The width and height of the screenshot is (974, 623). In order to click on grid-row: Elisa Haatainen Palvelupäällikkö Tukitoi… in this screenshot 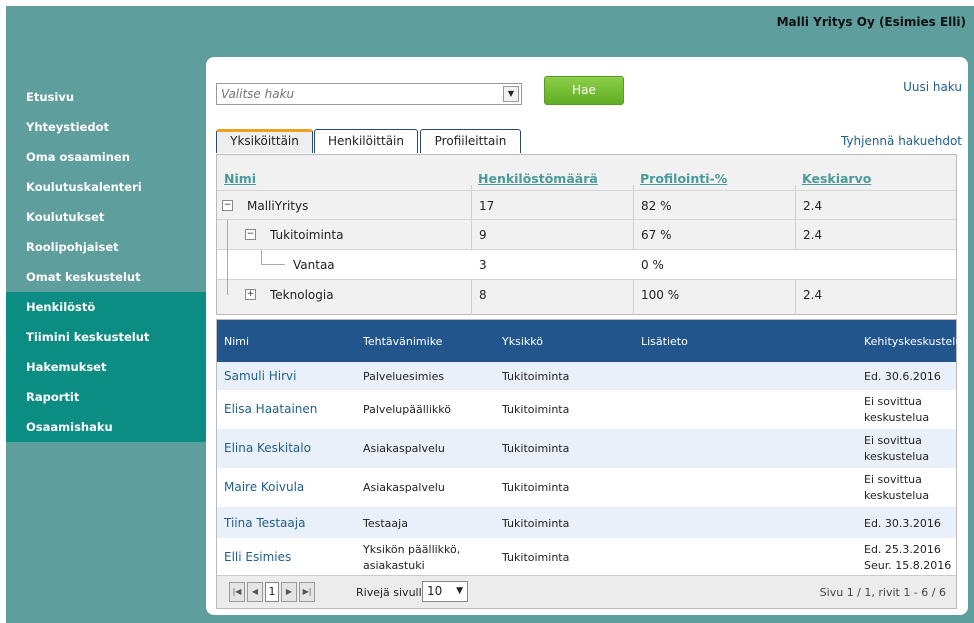, I will do `click(586, 409)`.